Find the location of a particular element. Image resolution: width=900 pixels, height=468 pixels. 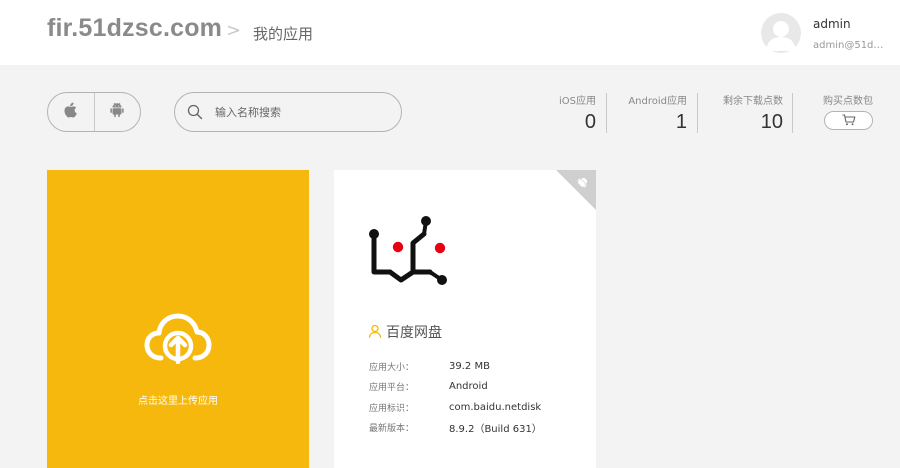

stat-android-value: 1 is located at coordinates (681, 122).